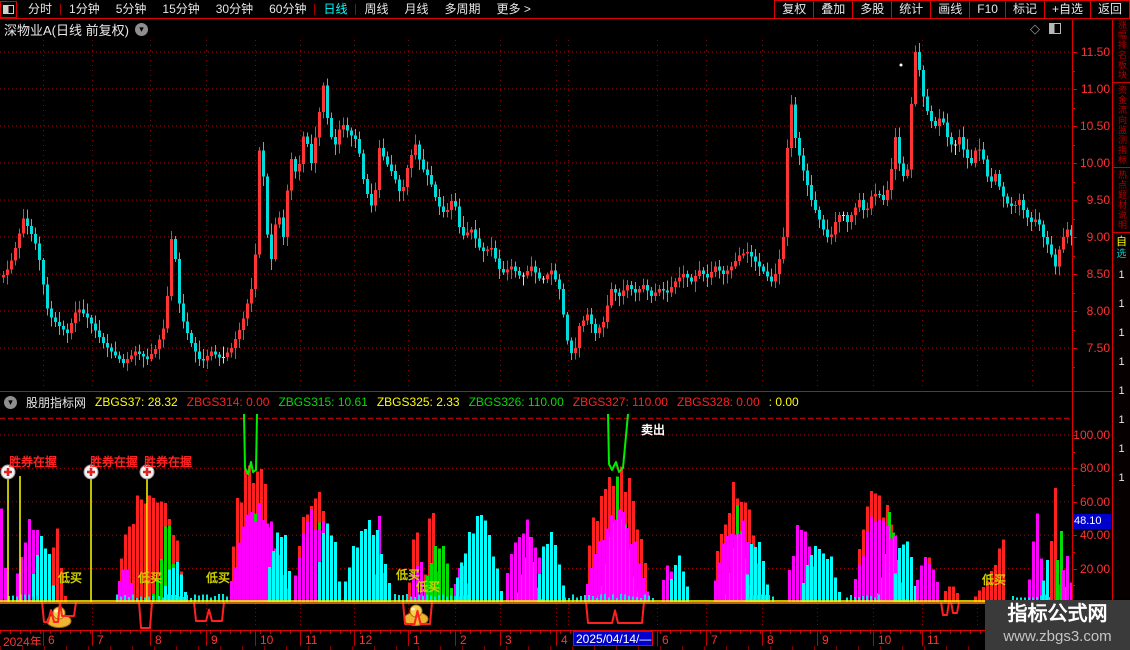 This screenshot has height=650, width=1130. What do you see at coordinates (180, 9) in the screenshot?
I see `period-item: 15分钟` at bounding box center [180, 9].